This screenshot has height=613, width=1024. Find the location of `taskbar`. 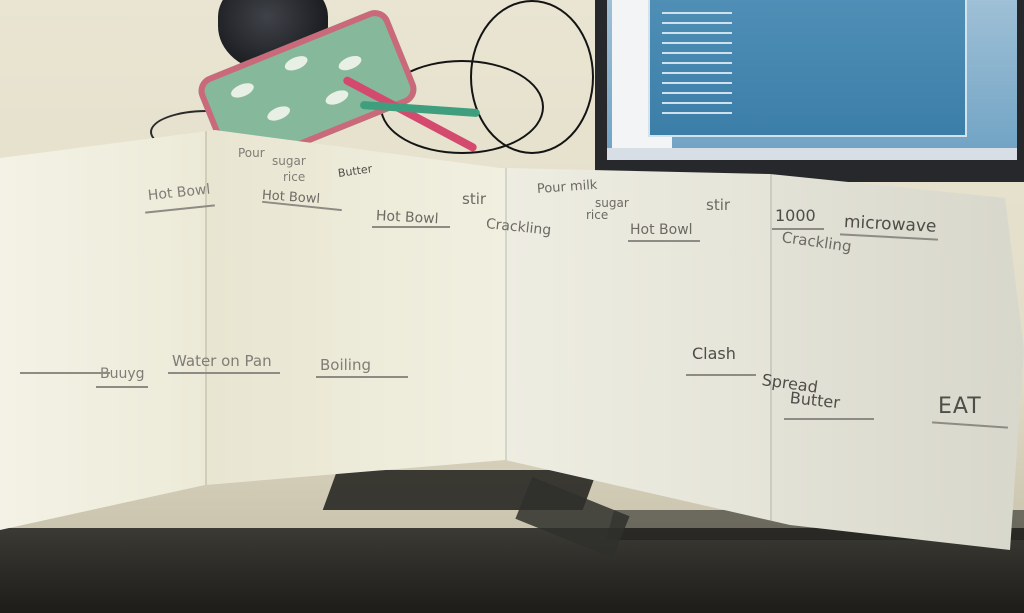

taskbar is located at coordinates (812, 154).